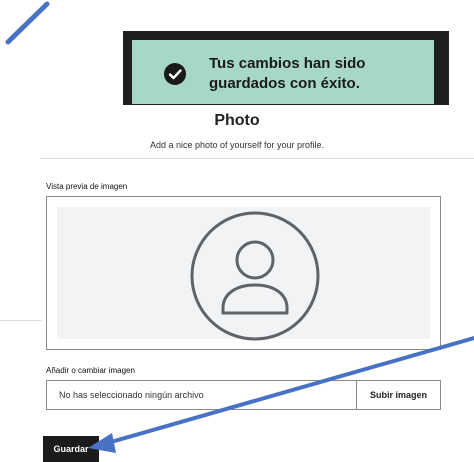  Describe the element at coordinates (237, 120) in the screenshot. I see `page-title: Photo` at that location.